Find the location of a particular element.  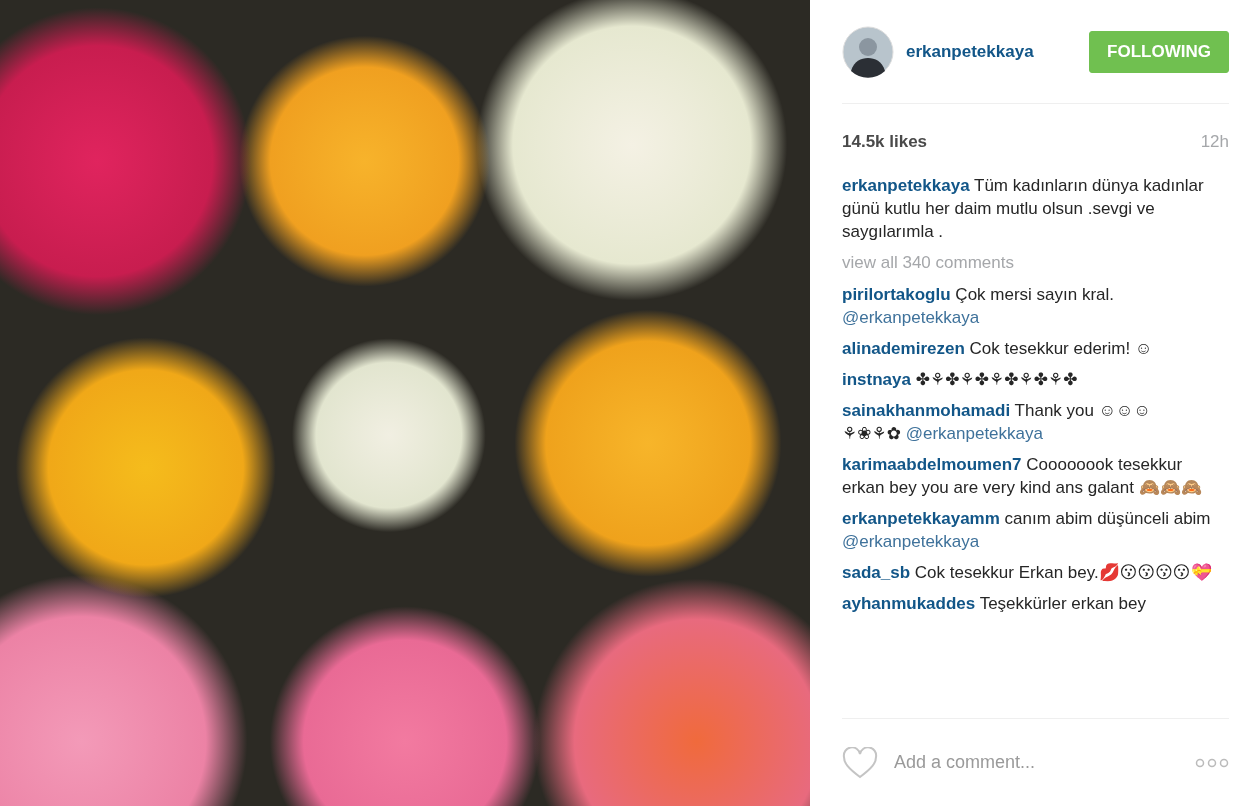

comment-text: instnaya ✤⚘✤⚘✤⚘✤⚘✤⚘✤ is located at coordinates (960, 380).